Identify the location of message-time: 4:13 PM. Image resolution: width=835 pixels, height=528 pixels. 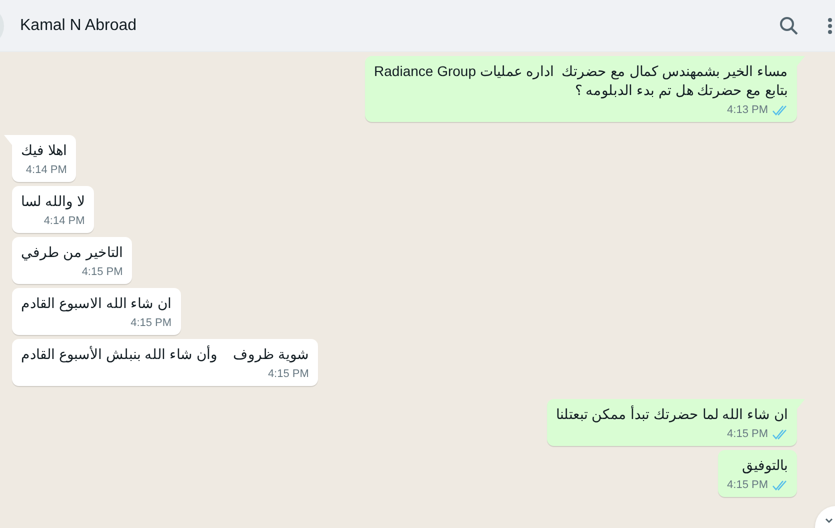
(747, 110).